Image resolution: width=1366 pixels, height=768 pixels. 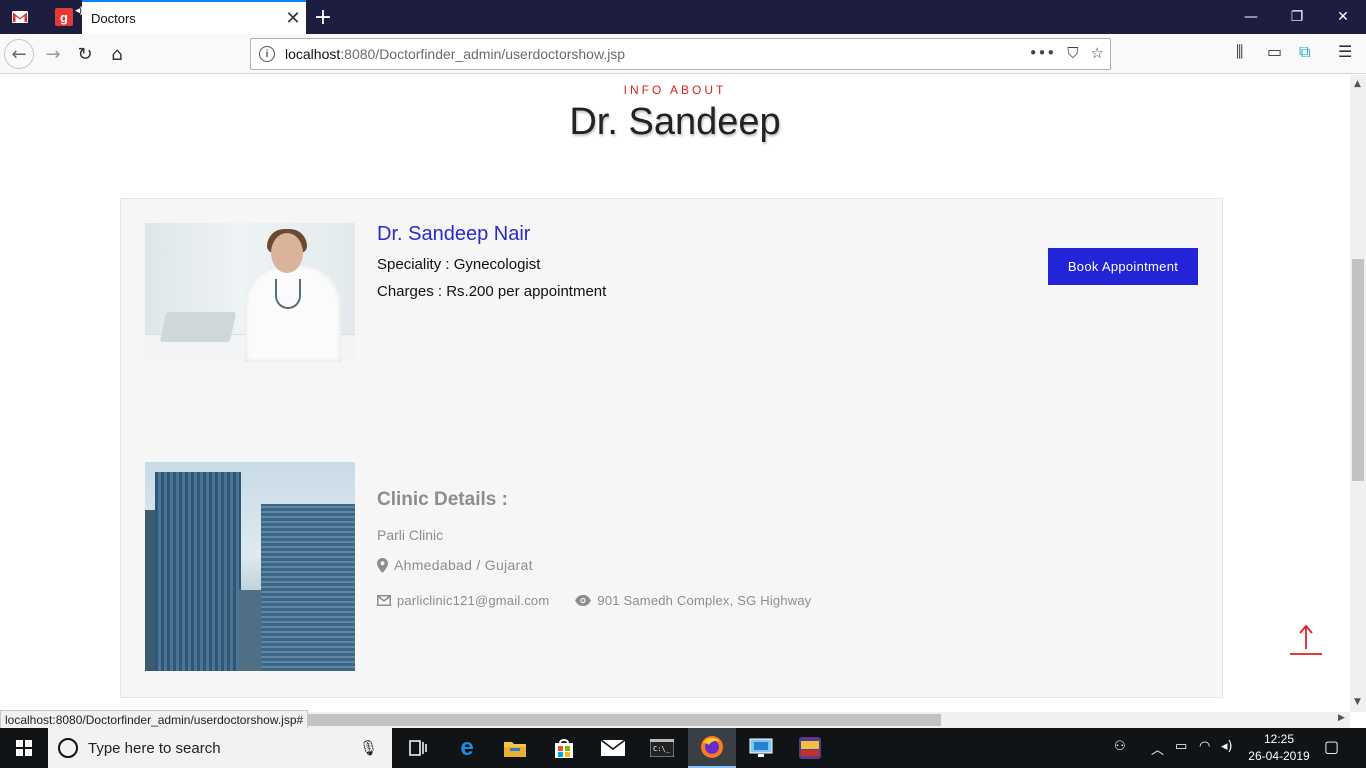 I want to click on pinned-tab-g: g ◂), so click(x=64, y=17).